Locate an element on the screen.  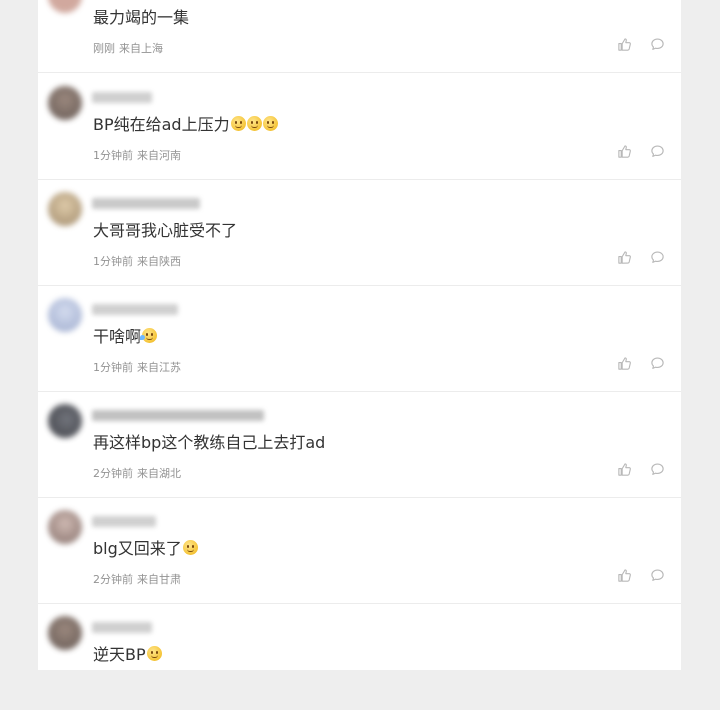
comment-item: 大哥哥我心脏受不了 1分钟前 来自陕西 is located at coordinates (359, 233).